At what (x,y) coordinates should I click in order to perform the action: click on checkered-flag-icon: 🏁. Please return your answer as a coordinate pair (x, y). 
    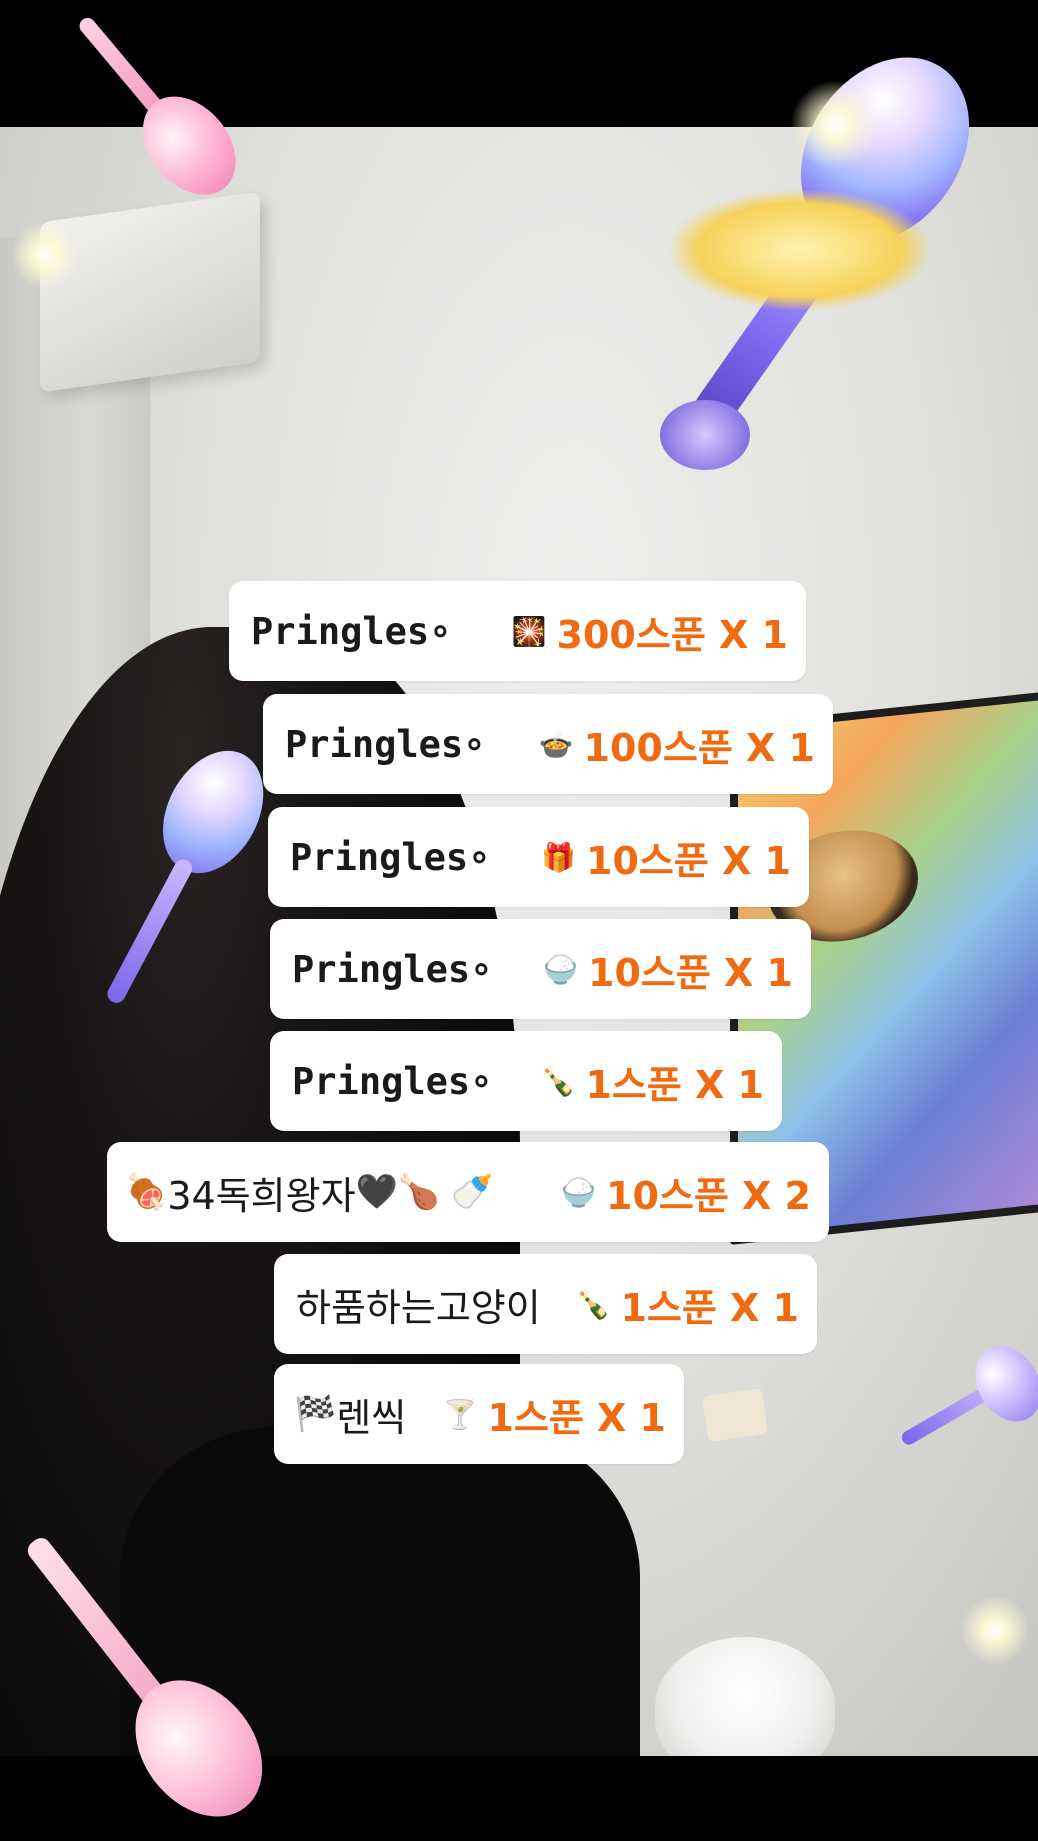
    Looking at the image, I should click on (315, 1414).